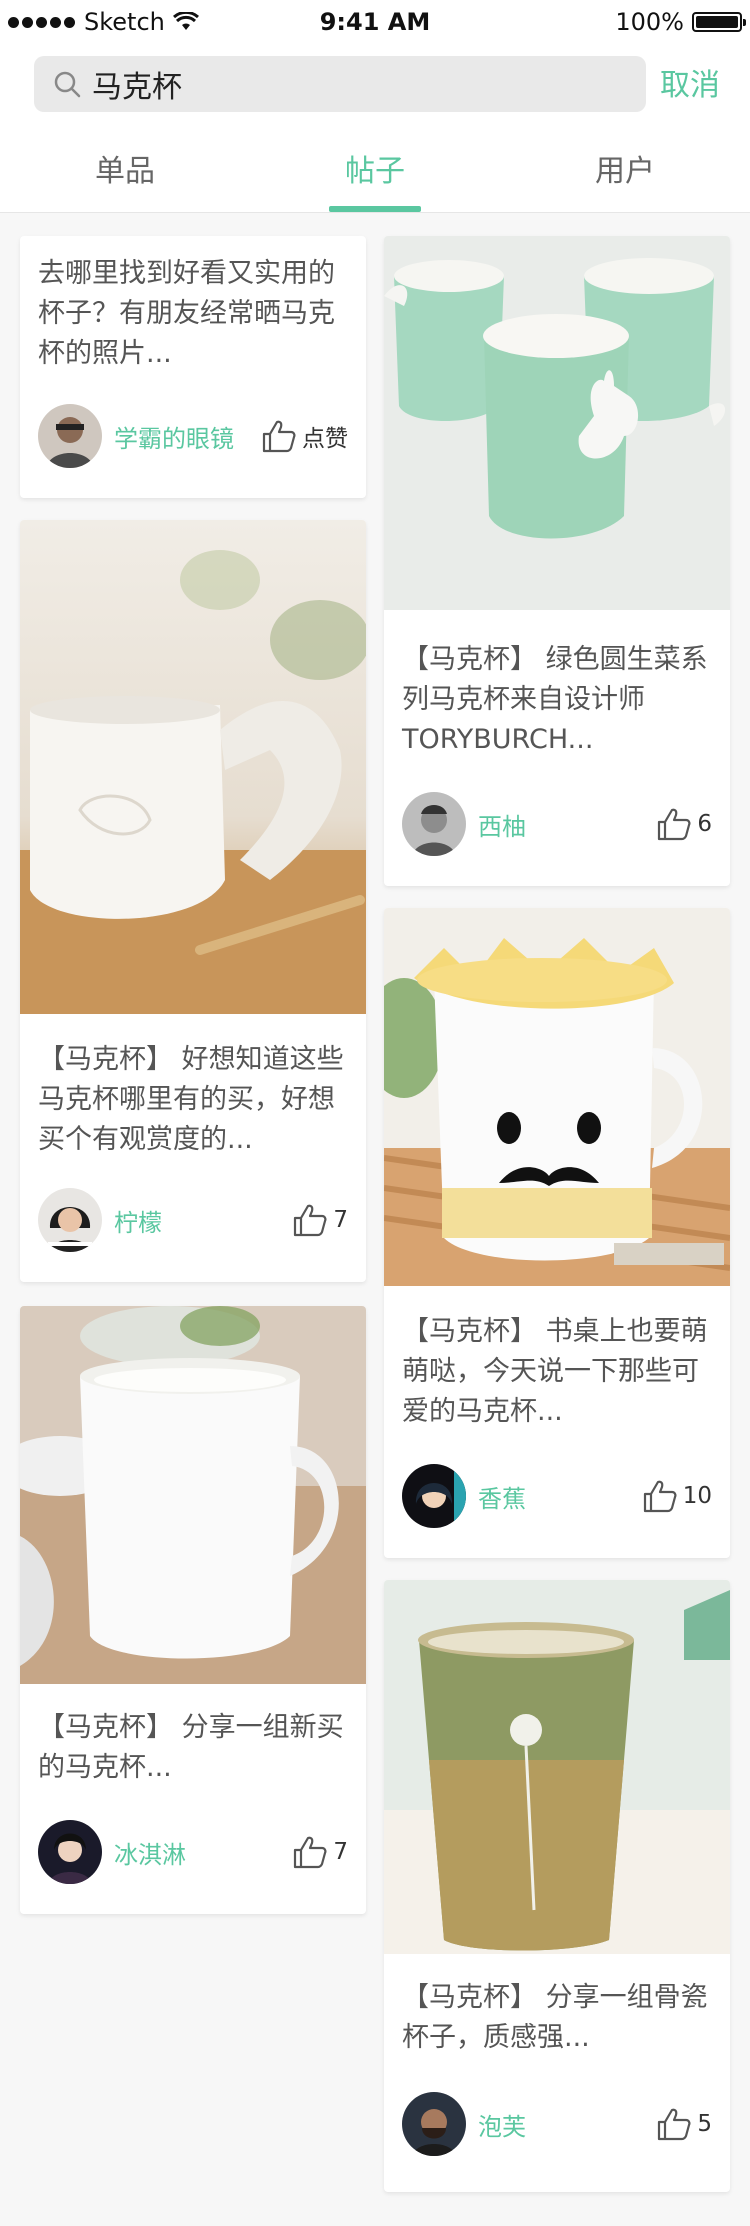 The width and height of the screenshot is (750, 2226). Describe the element at coordinates (325, 439) in the screenshot. I see `like-count: 点赞` at that location.